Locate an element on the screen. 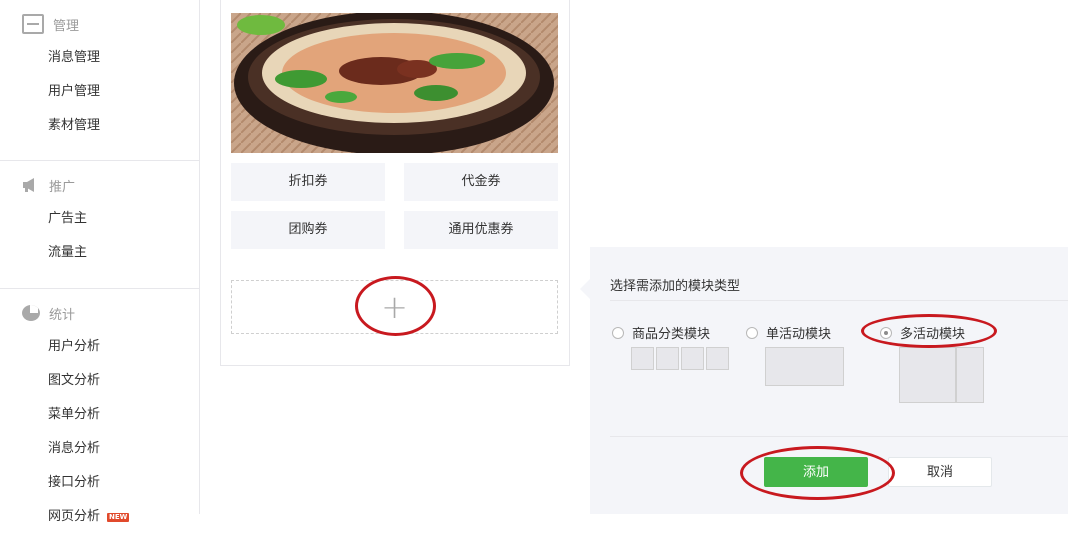 Image resolution: width=1068 pixels, height=534 pixels. option-multi-activity-module: 多活动模块 is located at coordinates (922, 332).